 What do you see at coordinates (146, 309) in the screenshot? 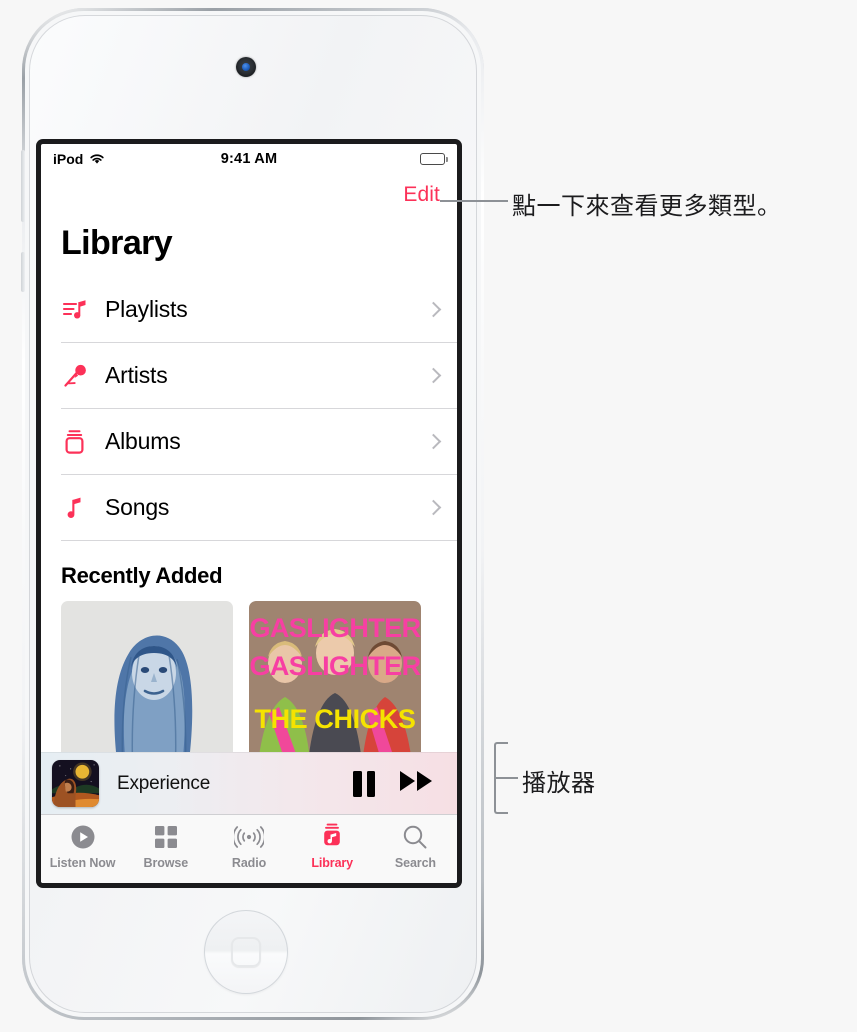
I see `library-row-label: Playlists` at bounding box center [146, 309].